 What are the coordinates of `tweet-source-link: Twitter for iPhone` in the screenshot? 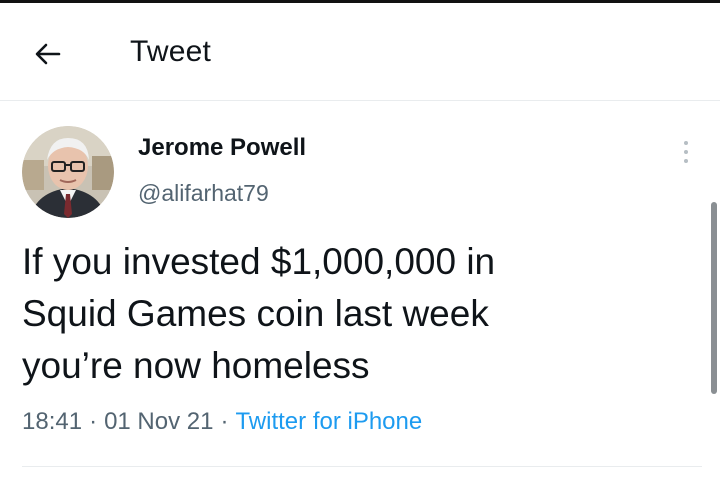 It's located at (328, 421).